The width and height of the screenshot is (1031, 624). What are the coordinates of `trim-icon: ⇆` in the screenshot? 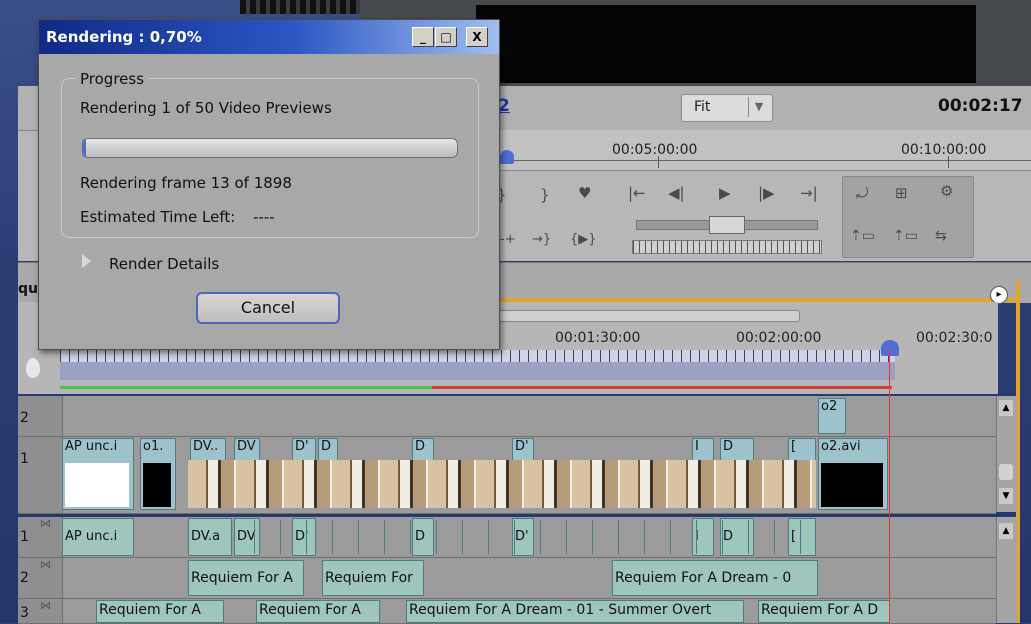 It's located at (941, 236).